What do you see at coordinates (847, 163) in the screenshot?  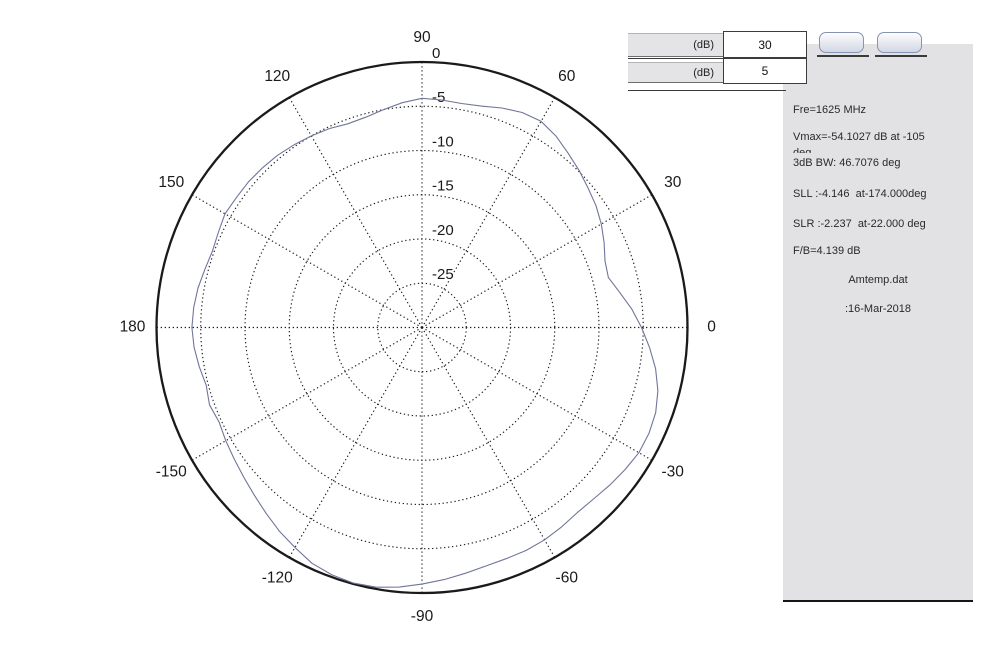 I see `stat-line: 3dB BW: 46.7076 deg` at bounding box center [847, 163].